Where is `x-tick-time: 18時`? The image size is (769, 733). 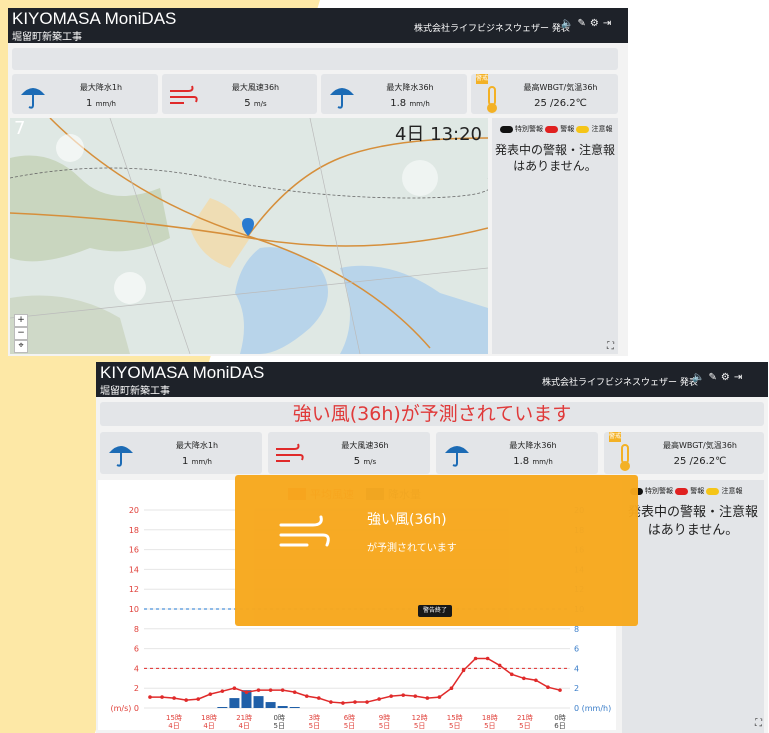 x-tick-time: 18時 is located at coordinates (209, 718).